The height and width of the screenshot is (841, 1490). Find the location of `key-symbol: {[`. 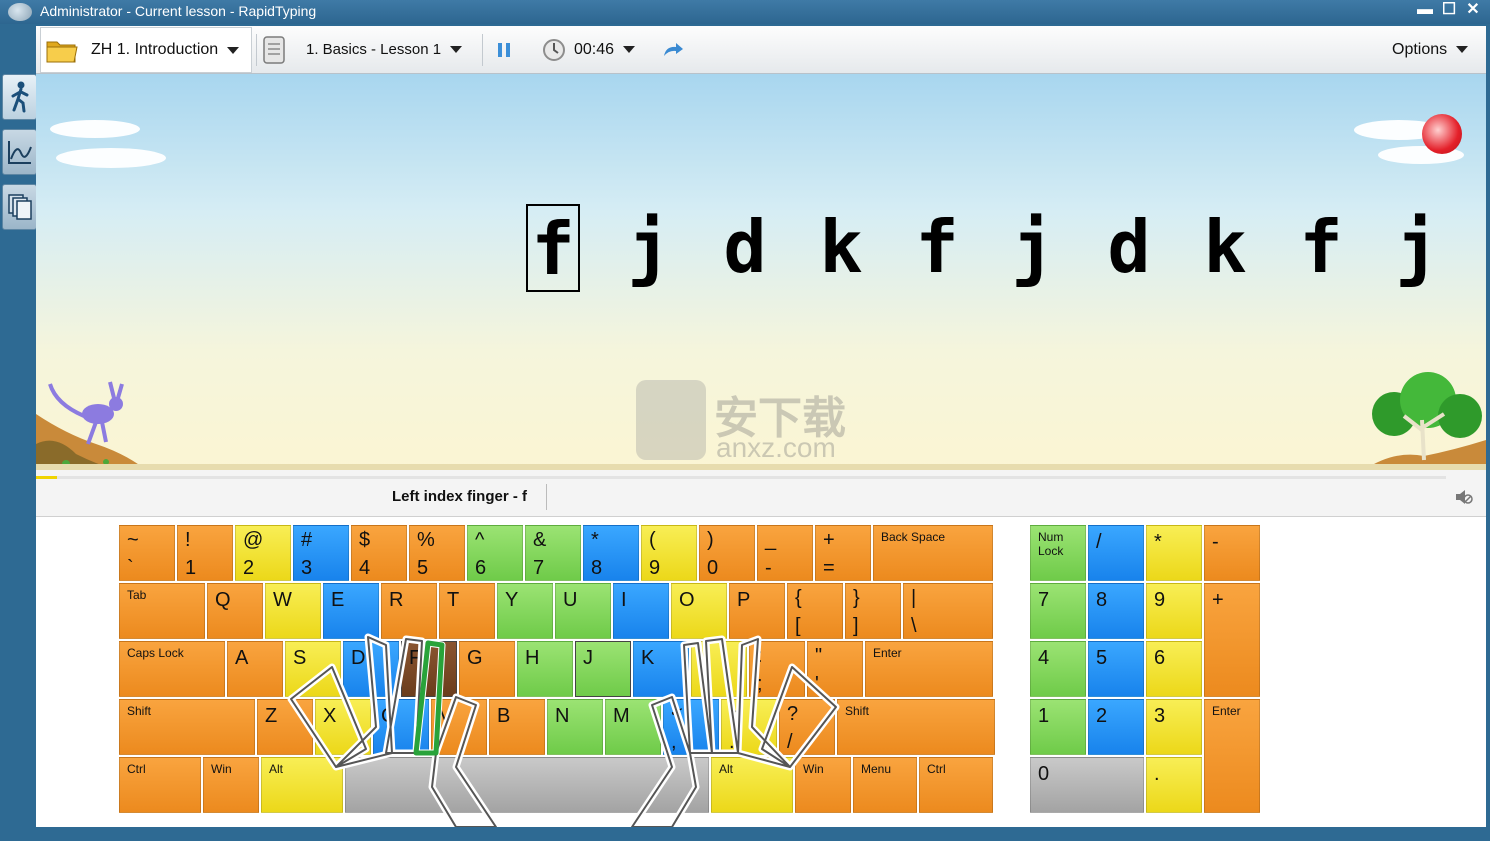

key-symbol: {[ is located at coordinates (815, 611).